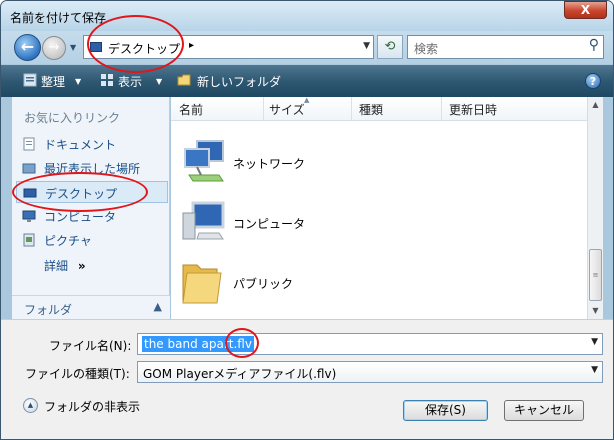  Describe the element at coordinates (130, 81) in the screenshot. I see `views-menu: 表示` at that location.